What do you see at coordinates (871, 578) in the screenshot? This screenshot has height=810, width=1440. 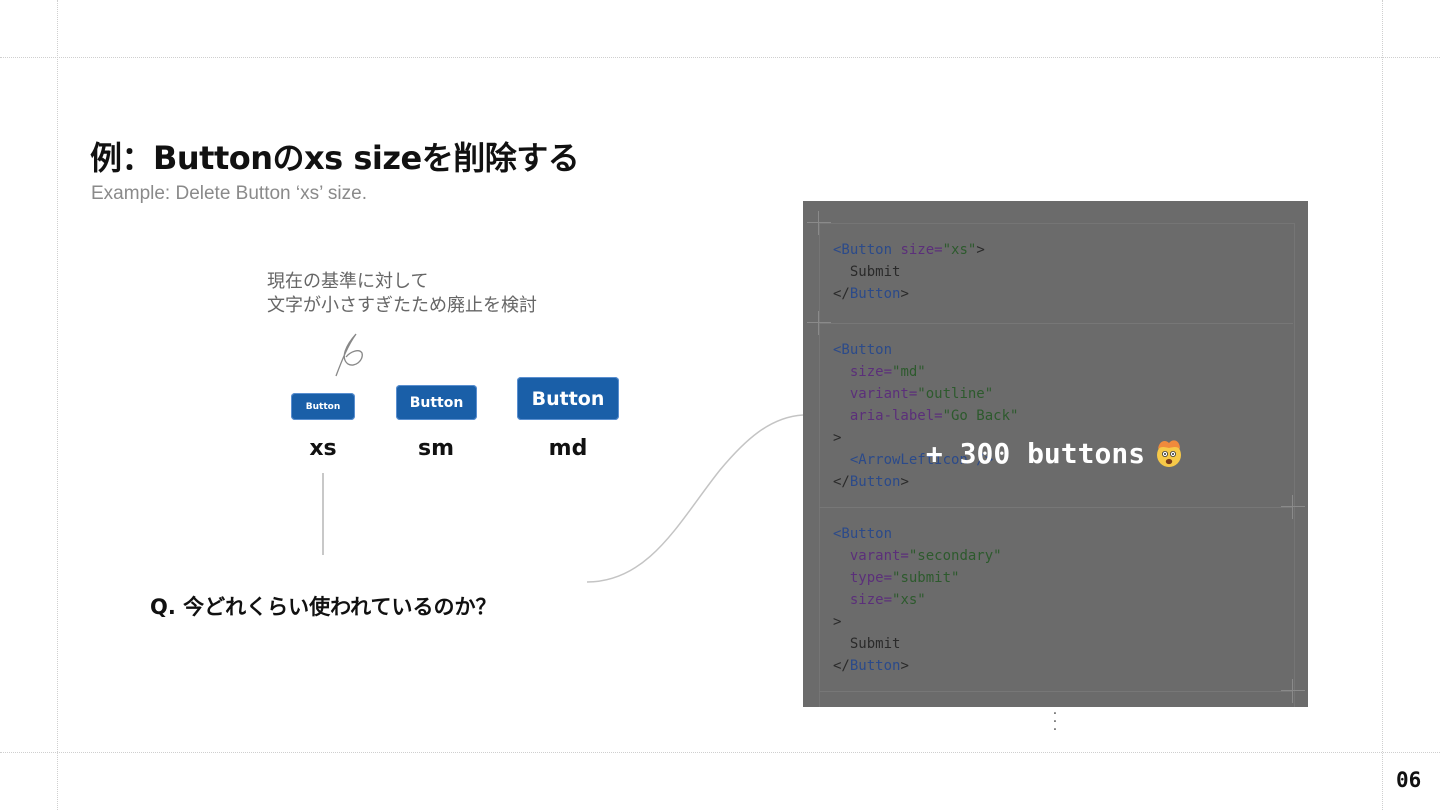 I see `code-token: type=` at bounding box center [871, 578].